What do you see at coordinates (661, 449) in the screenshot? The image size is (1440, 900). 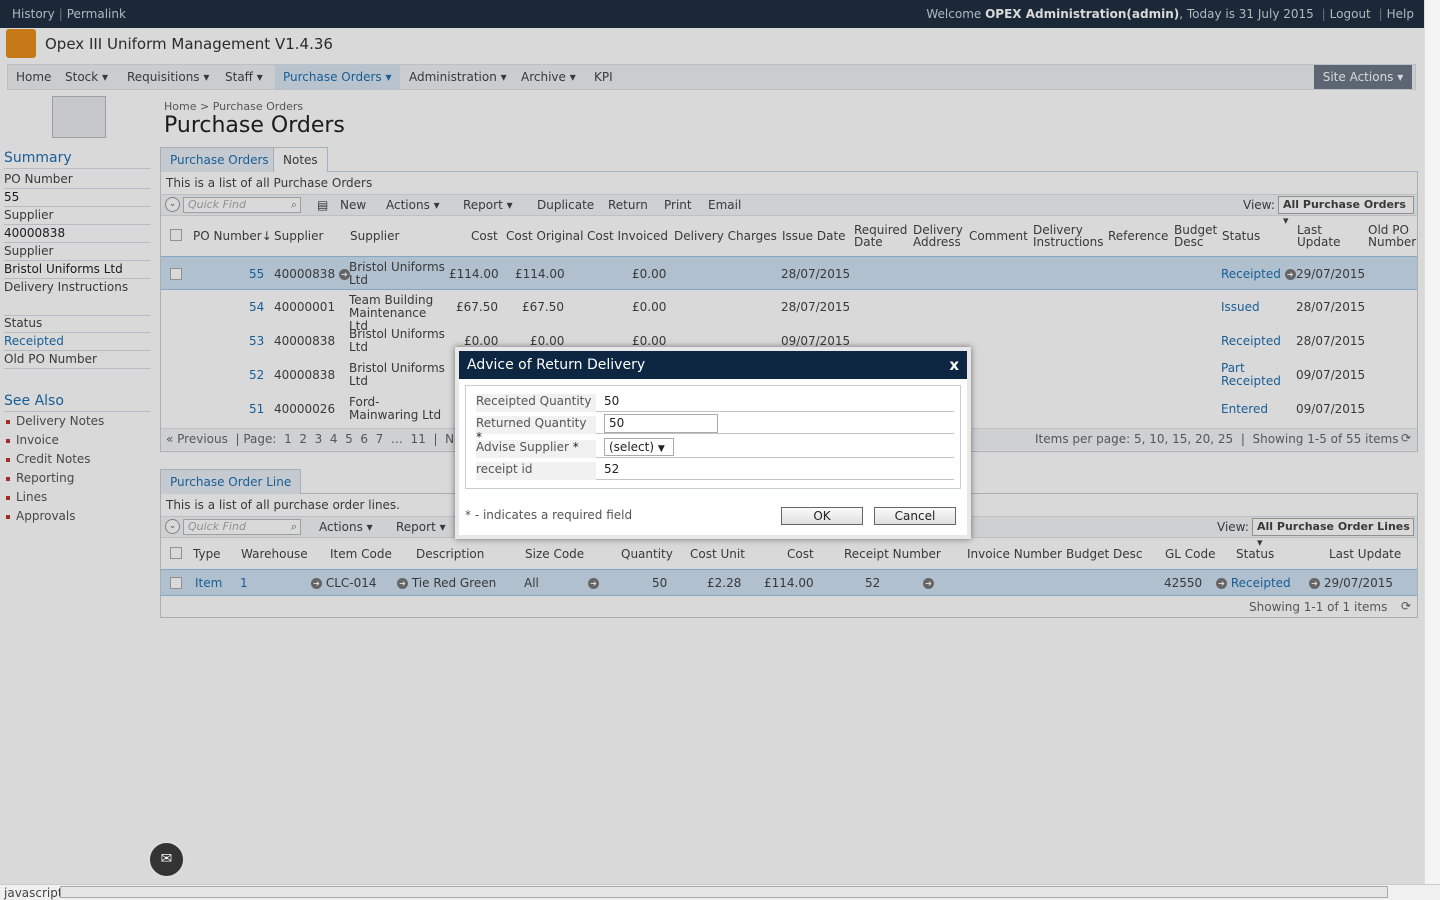 I see `chevron-down-icon: ▼` at bounding box center [661, 449].